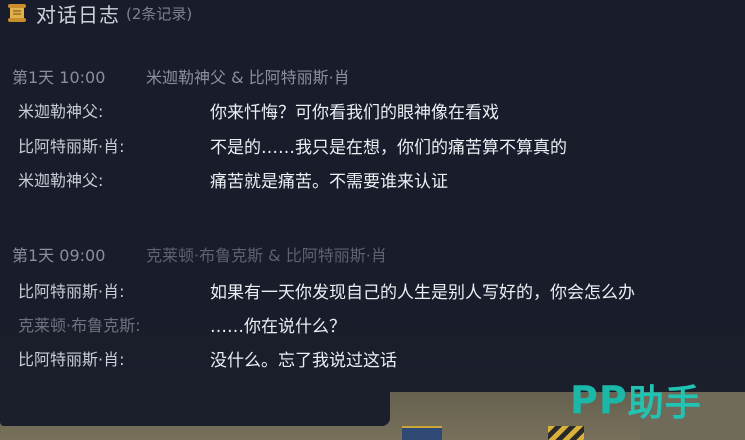 The height and width of the screenshot is (440, 745). Describe the element at coordinates (78, 14) in the screenshot. I see `log-title: 对话日志` at that location.